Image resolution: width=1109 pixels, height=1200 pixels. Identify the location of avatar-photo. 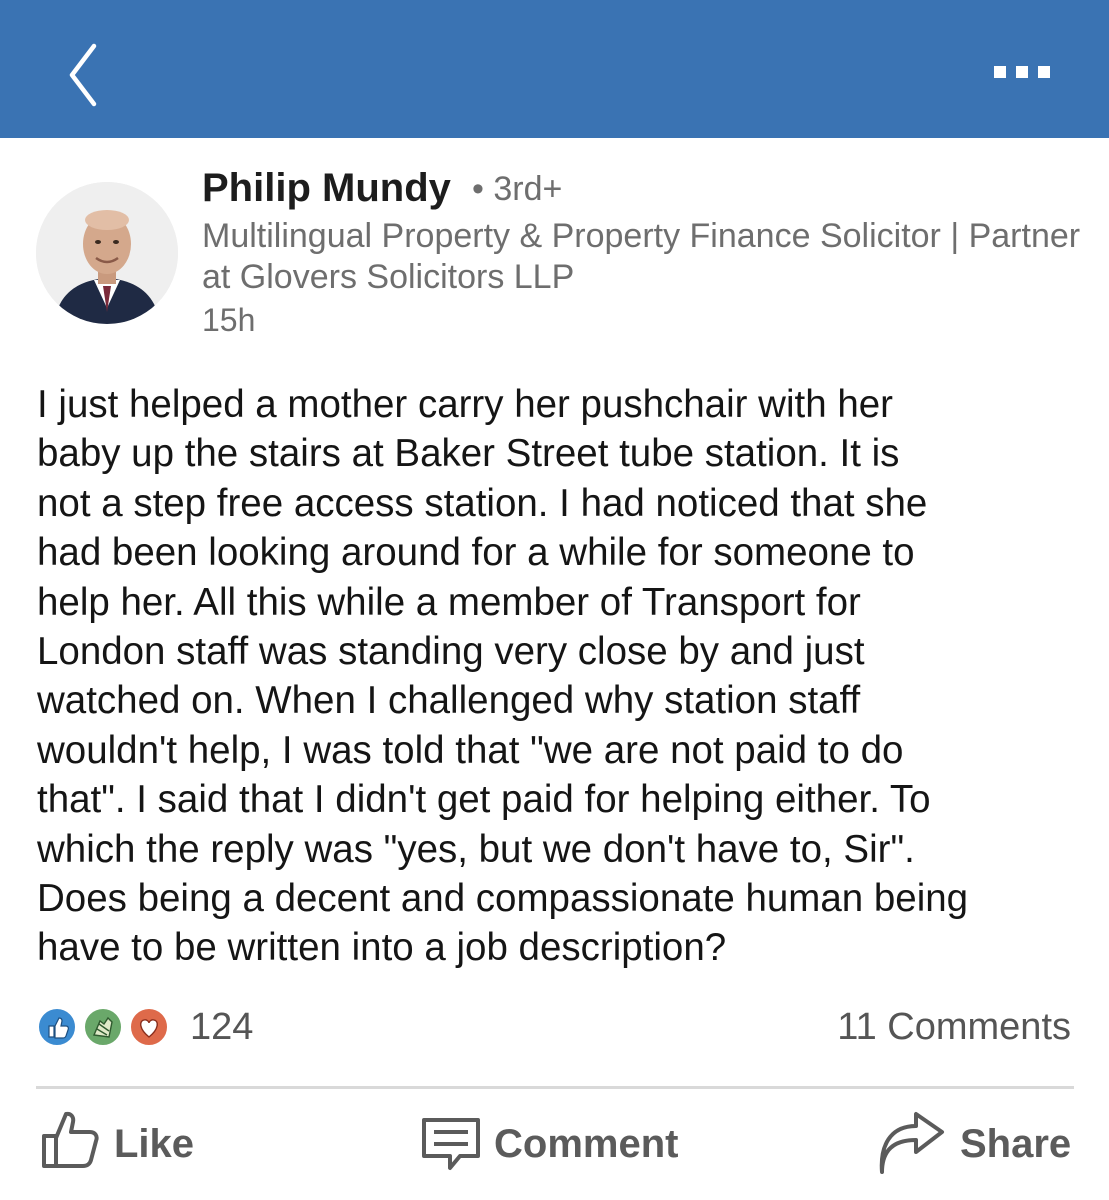
(107, 253).